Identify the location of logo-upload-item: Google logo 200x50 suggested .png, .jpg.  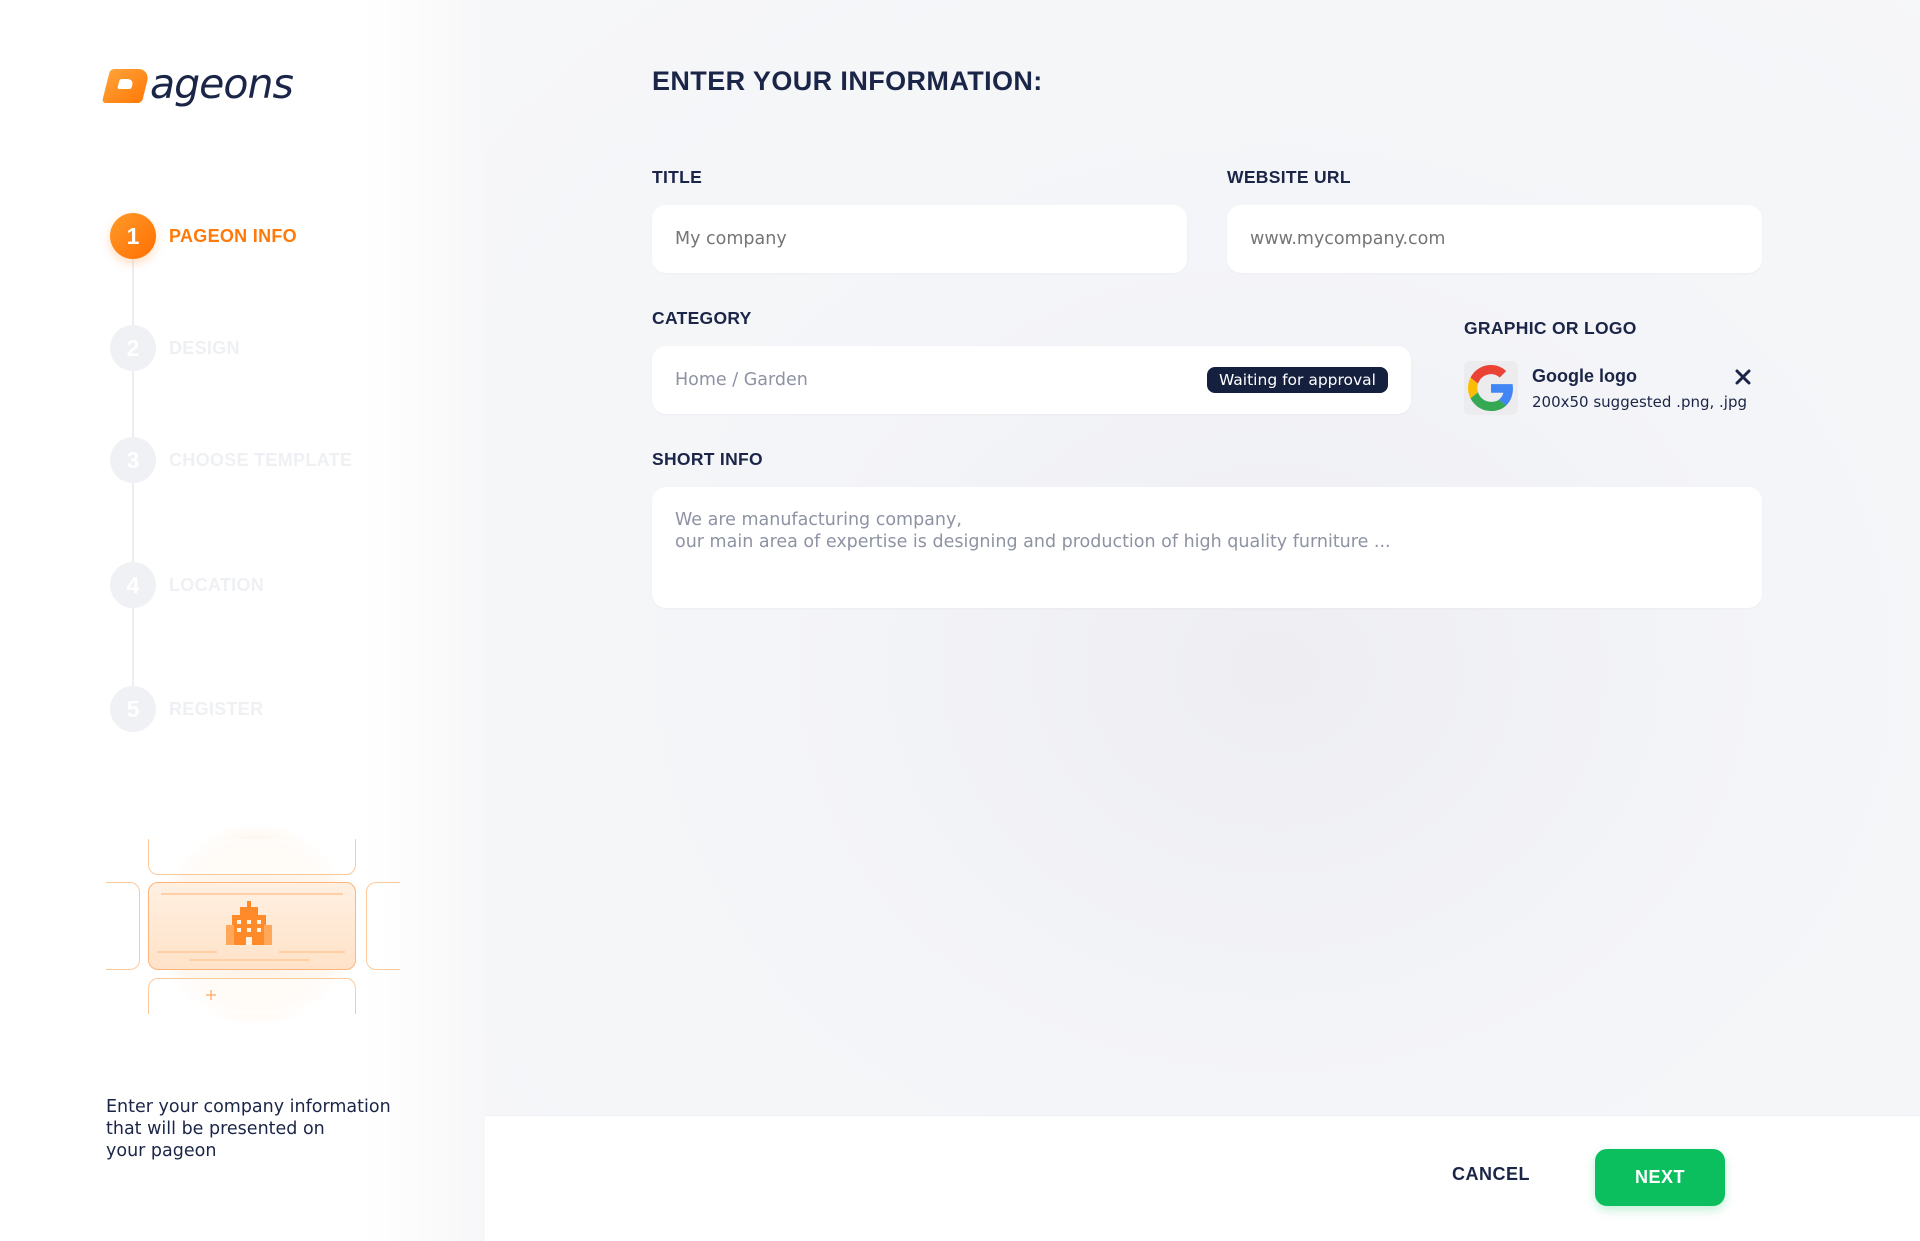
(1614, 388).